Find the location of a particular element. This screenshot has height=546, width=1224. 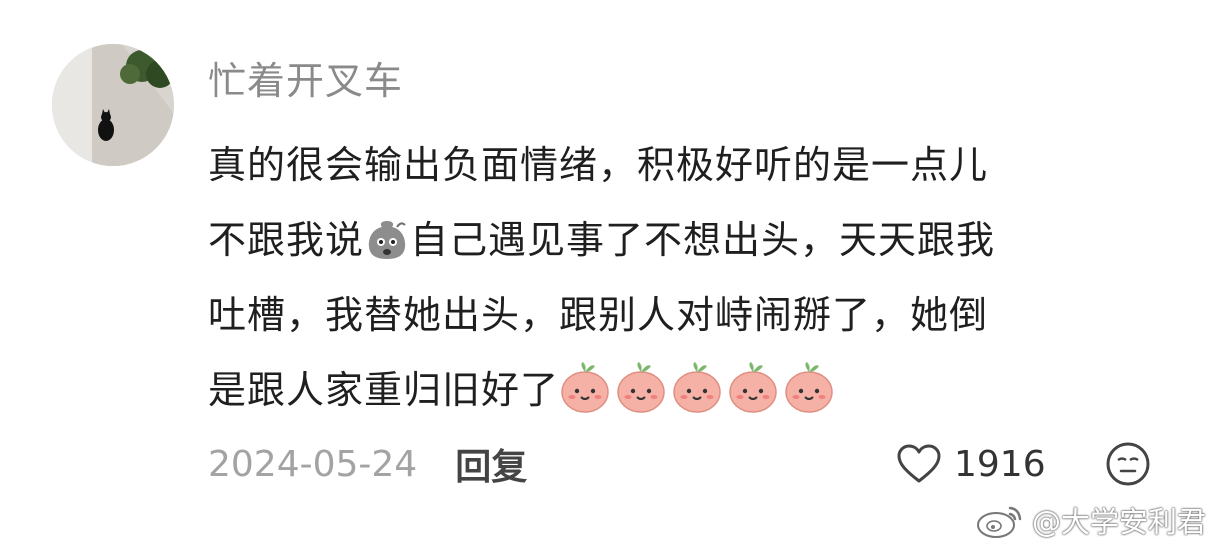

comment-date: 2024-05-24 is located at coordinates (313, 464).